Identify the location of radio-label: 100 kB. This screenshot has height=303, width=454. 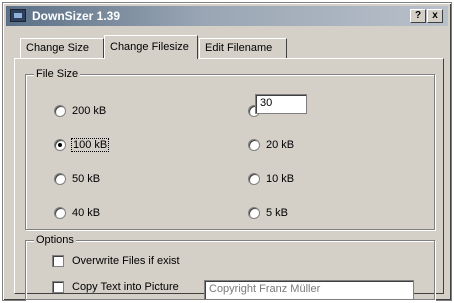
(90, 145).